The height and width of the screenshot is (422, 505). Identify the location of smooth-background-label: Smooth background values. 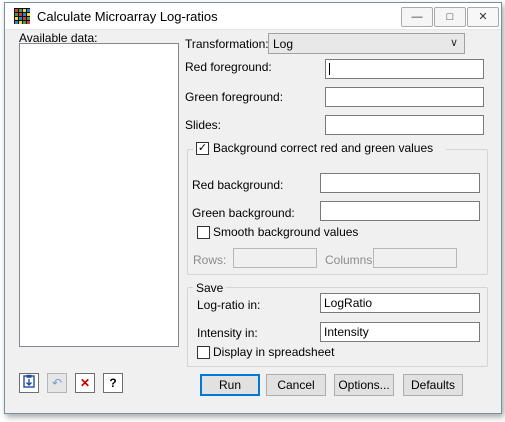
(286, 232).